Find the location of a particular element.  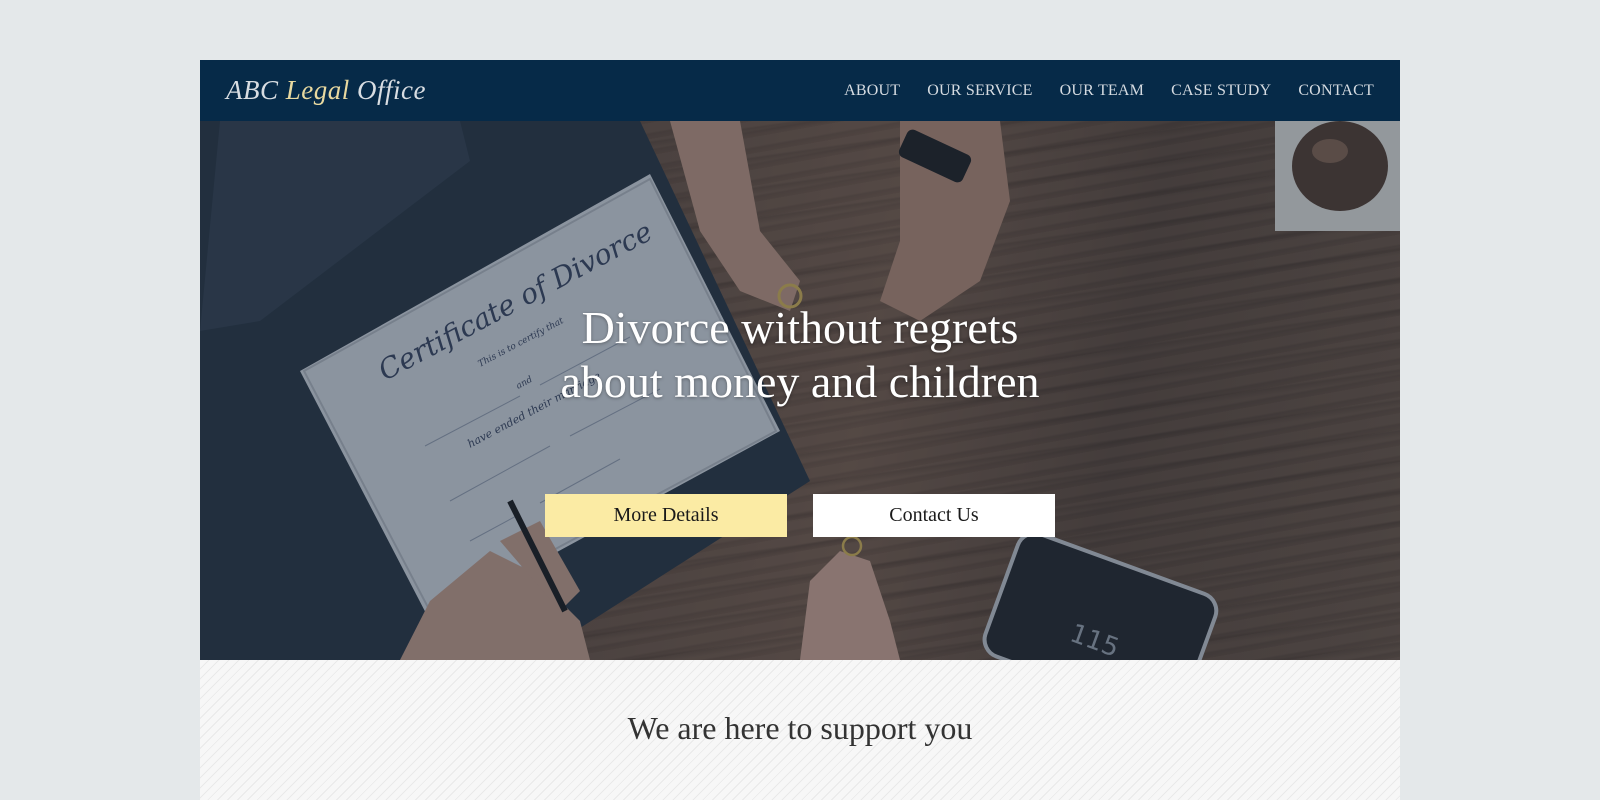

nav-link-about: ABOUT is located at coordinates (872, 91).